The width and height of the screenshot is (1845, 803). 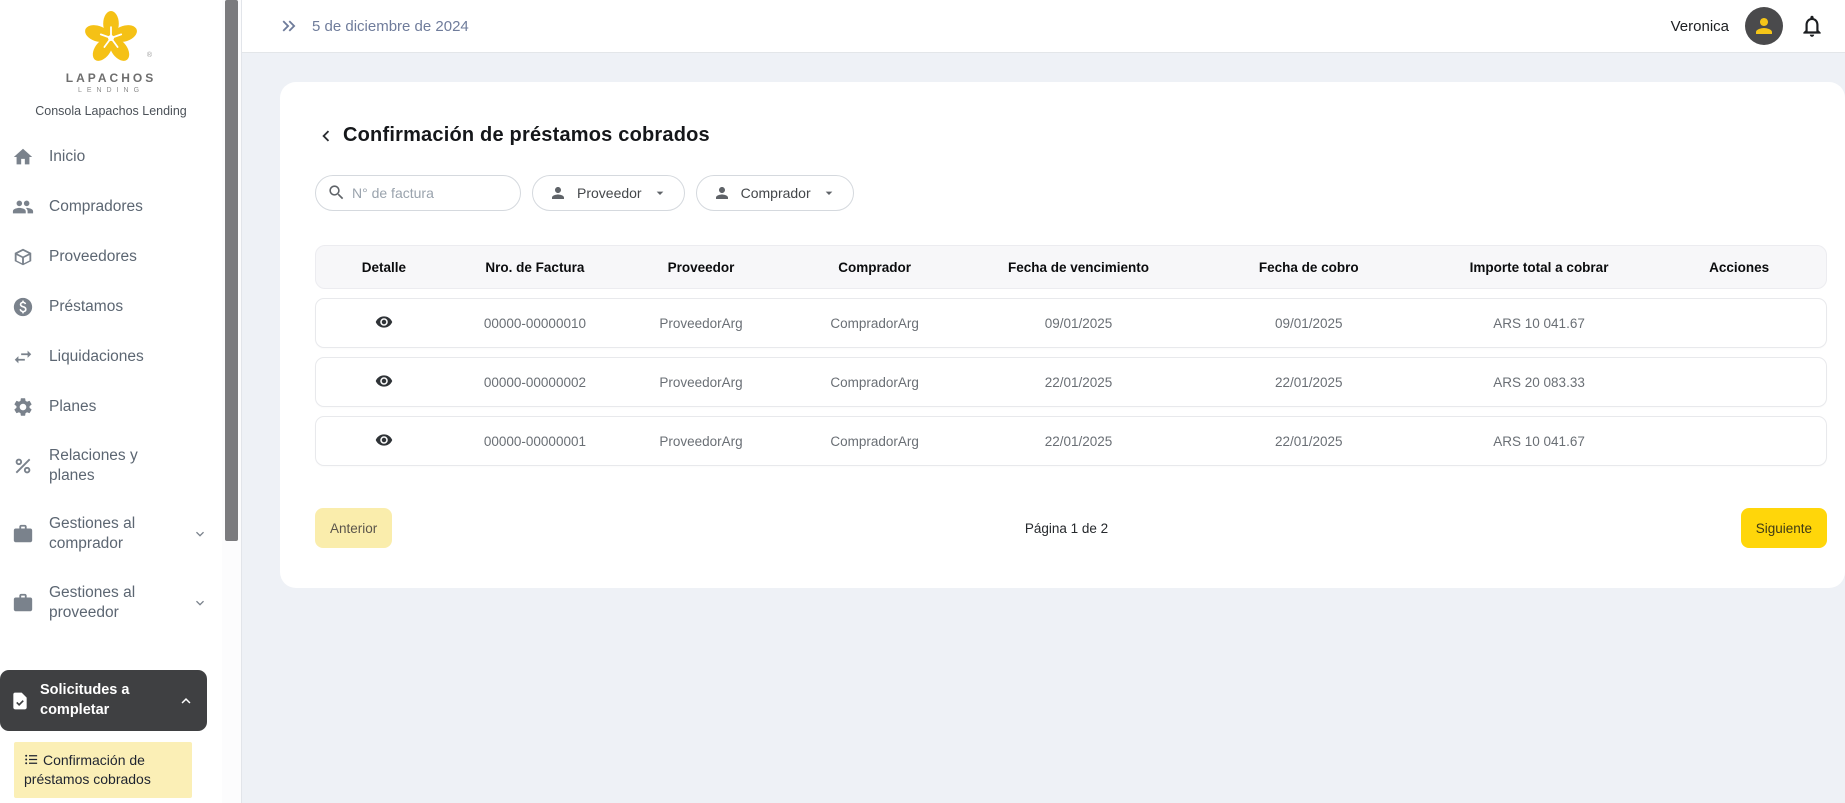 I want to click on sidebar-item-label: Planes, so click(x=73, y=406).